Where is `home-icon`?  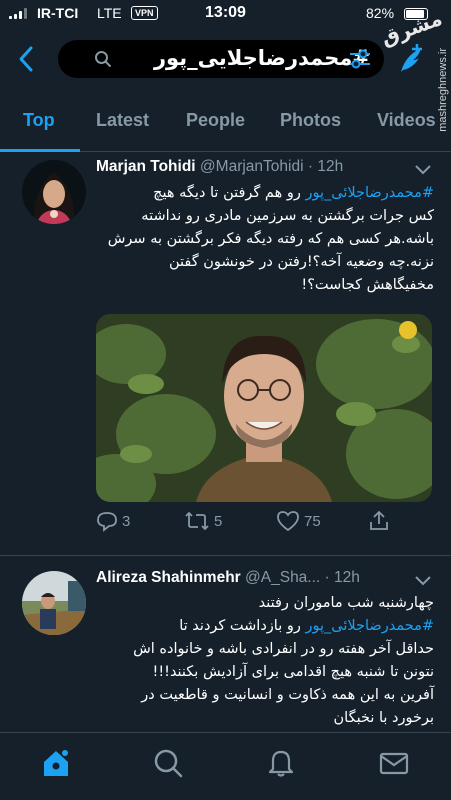 home-icon is located at coordinates (56, 763).